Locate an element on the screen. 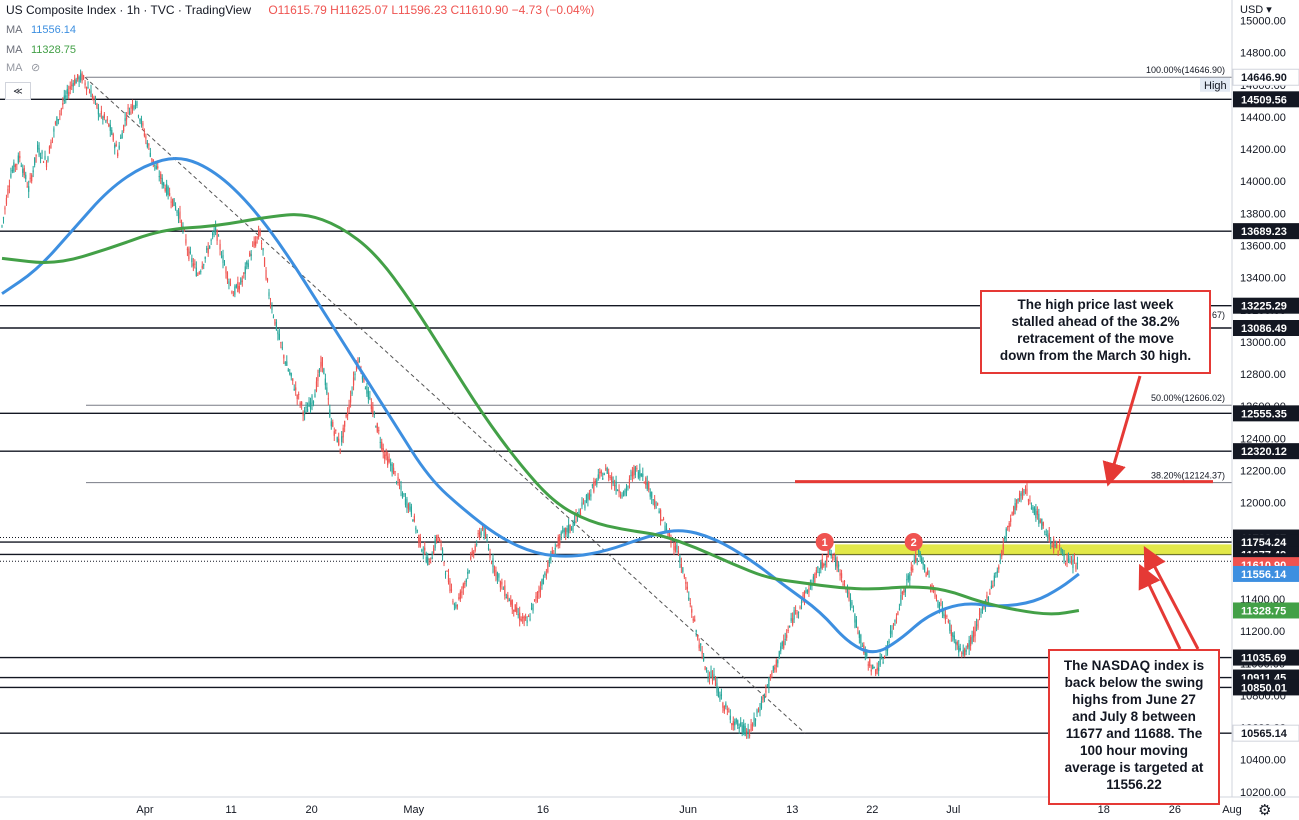 Image resolution: width=1299 pixels, height=820 pixels. gear-icon: ⚙ is located at coordinates (1264, 810).